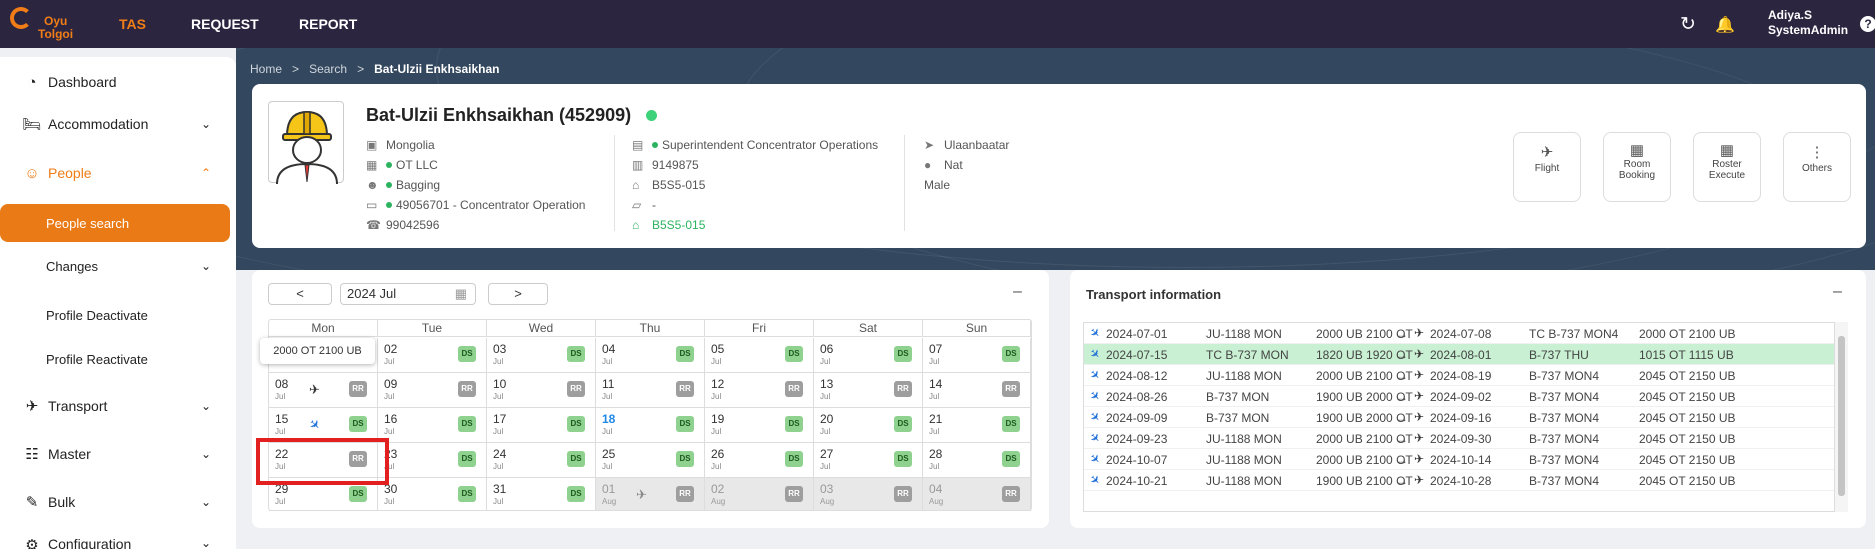  Describe the element at coordinates (868, 390) in the screenshot. I see `calendar-day-cell: 13 Jul RR` at that location.